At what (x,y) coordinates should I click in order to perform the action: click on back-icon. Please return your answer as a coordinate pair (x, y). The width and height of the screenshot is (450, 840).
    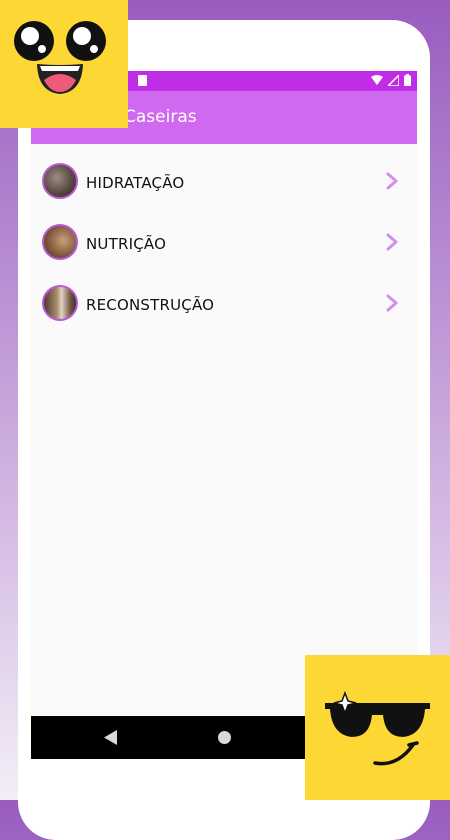
    Looking at the image, I should click on (111, 737).